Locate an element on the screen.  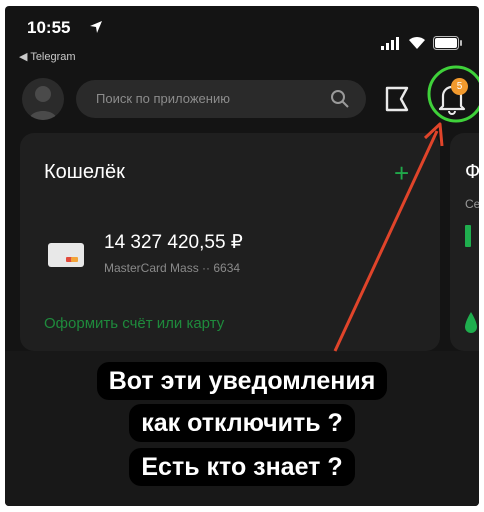
card-balance: 14 327 420,55 ₽ is located at coordinates (173, 242).